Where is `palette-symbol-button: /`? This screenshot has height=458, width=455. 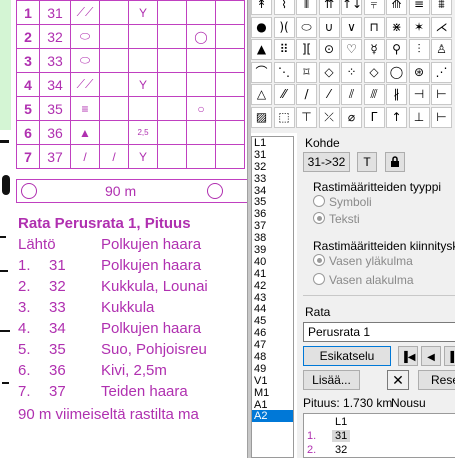 palette-symbol-button: / is located at coordinates (306, 94).